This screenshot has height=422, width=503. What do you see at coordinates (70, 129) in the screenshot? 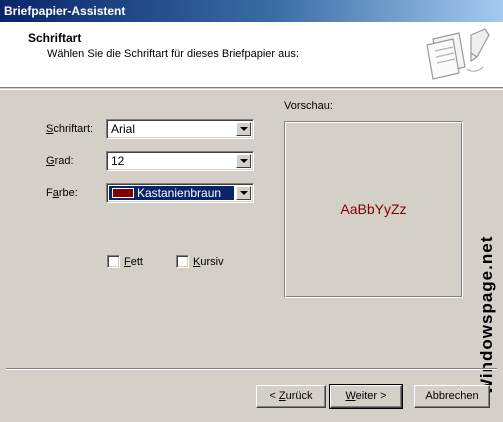
I see `font-label: Schriftart:` at bounding box center [70, 129].